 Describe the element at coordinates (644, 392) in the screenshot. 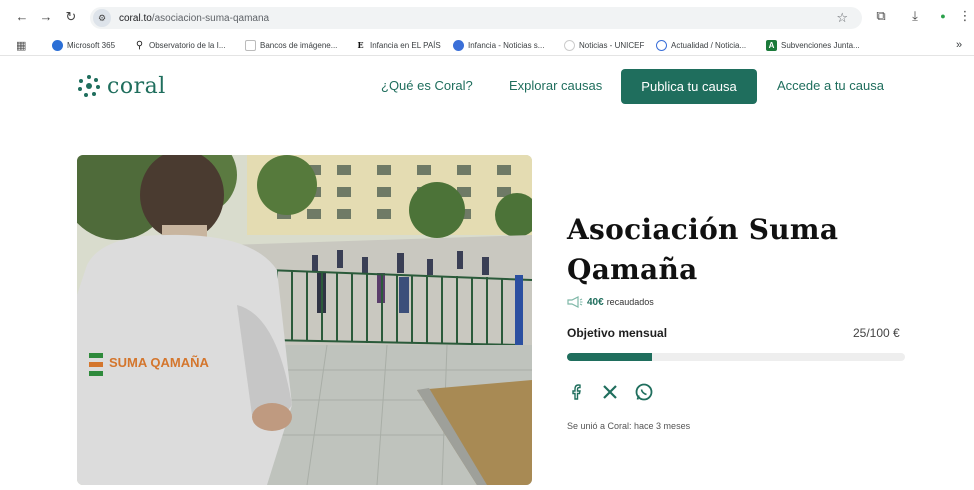

I see `whatsapp-icon` at that location.